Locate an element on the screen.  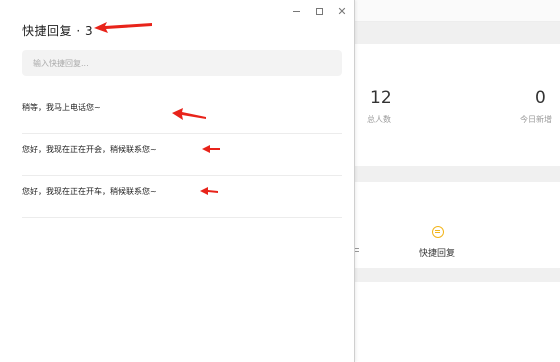
chat-bubble-icon is located at coordinates (438, 232).